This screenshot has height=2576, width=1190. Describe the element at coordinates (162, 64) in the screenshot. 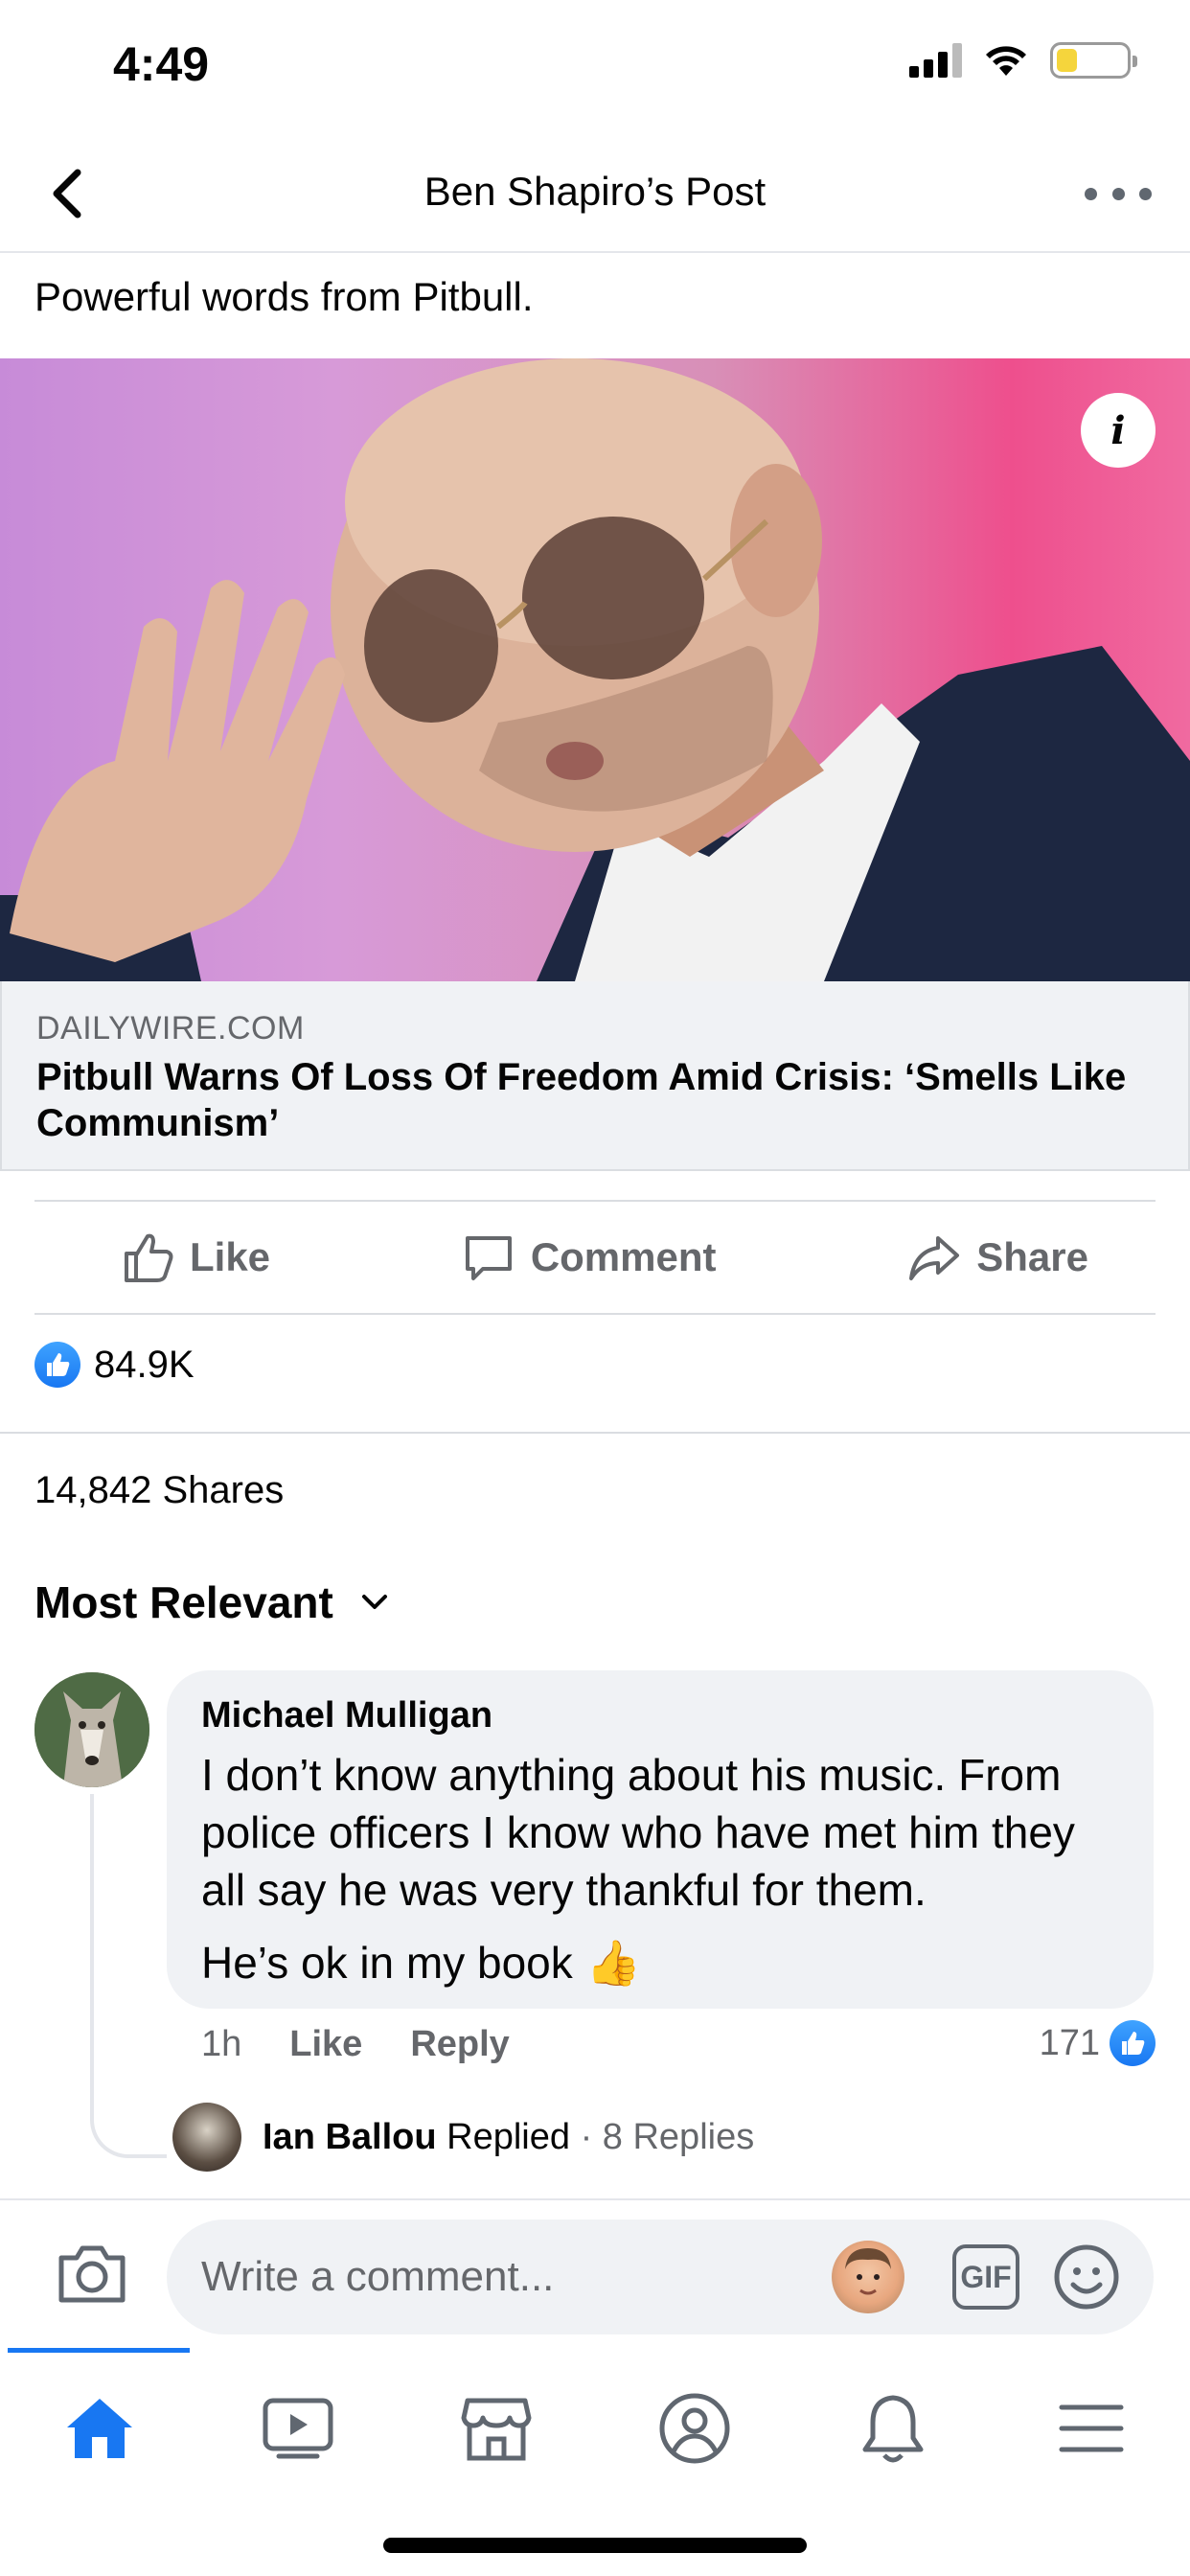

I see `status-time: 4:49` at that location.